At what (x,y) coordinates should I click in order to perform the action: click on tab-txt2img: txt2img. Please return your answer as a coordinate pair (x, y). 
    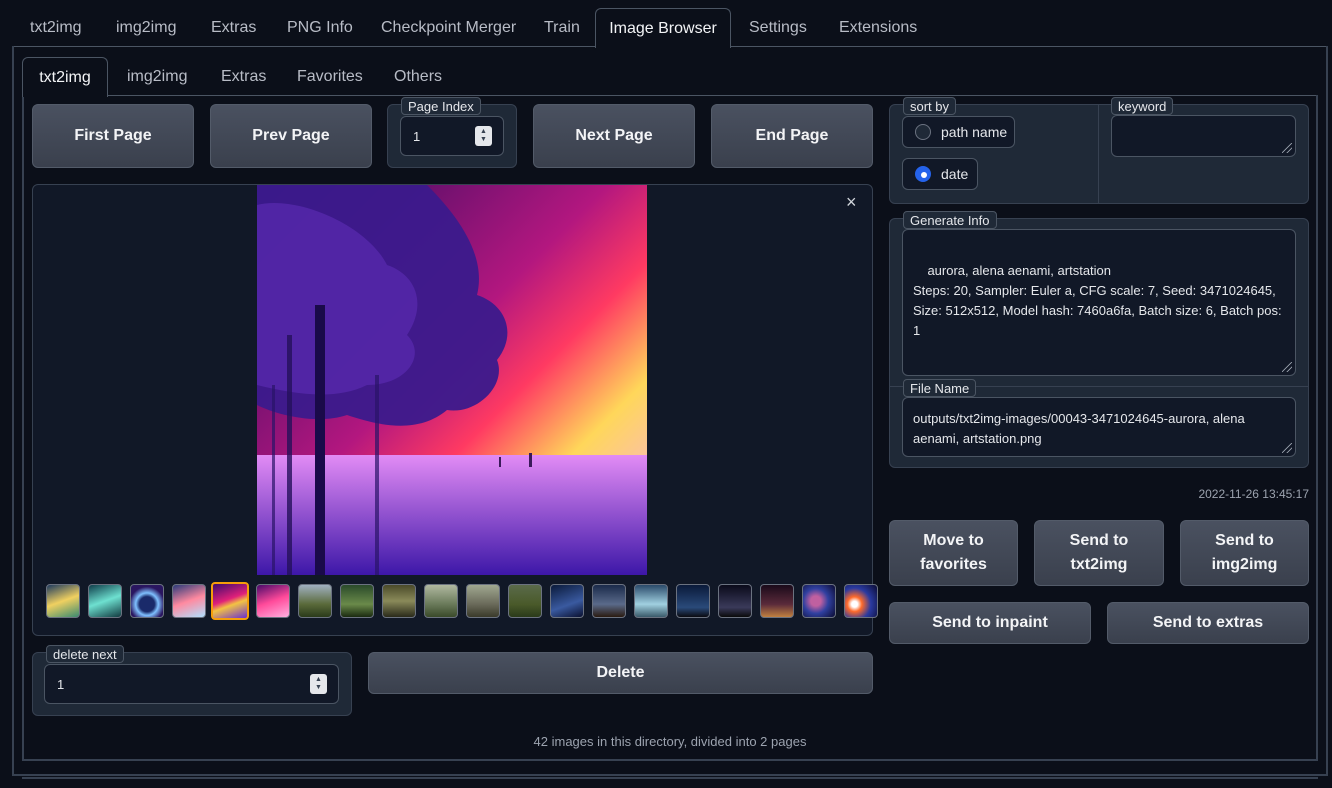
    Looking at the image, I should click on (56, 27).